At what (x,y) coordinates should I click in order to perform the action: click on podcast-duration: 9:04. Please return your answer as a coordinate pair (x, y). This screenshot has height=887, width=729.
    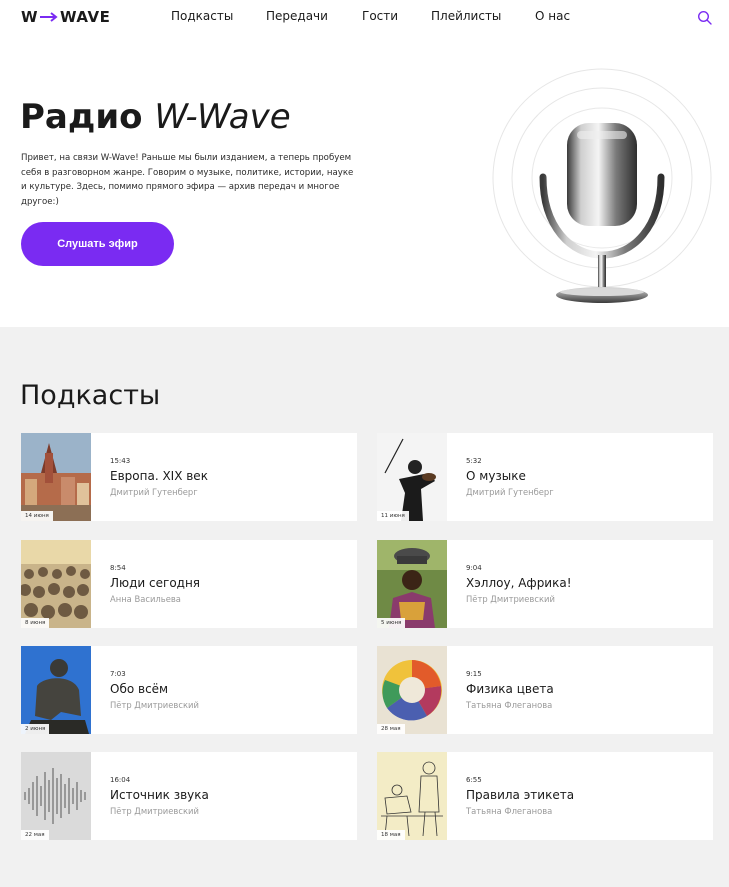
    Looking at the image, I should click on (474, 568).